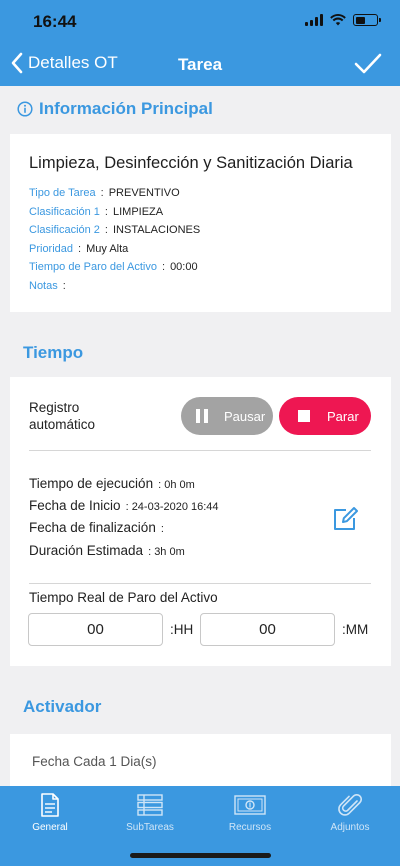  What do you see at coordinates (367, 20) in the screenshot?
I see `battery-icon` at bounding box center [367, 20].